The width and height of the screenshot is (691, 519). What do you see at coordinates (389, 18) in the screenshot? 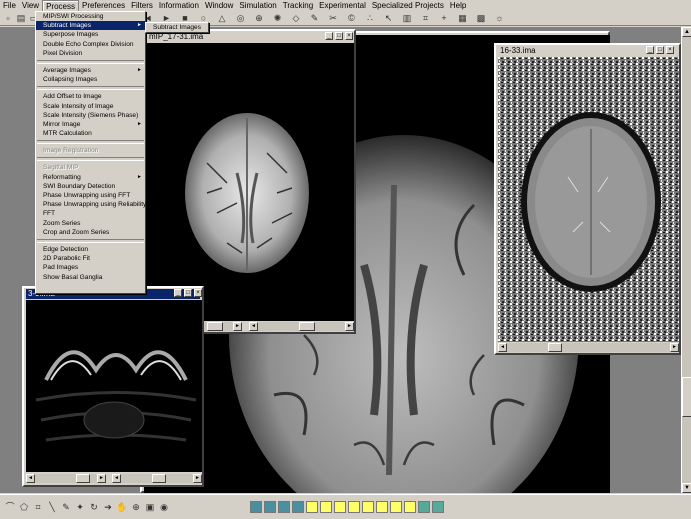
I see `pointer-icon: ↖` at bounding box center [389, 18].